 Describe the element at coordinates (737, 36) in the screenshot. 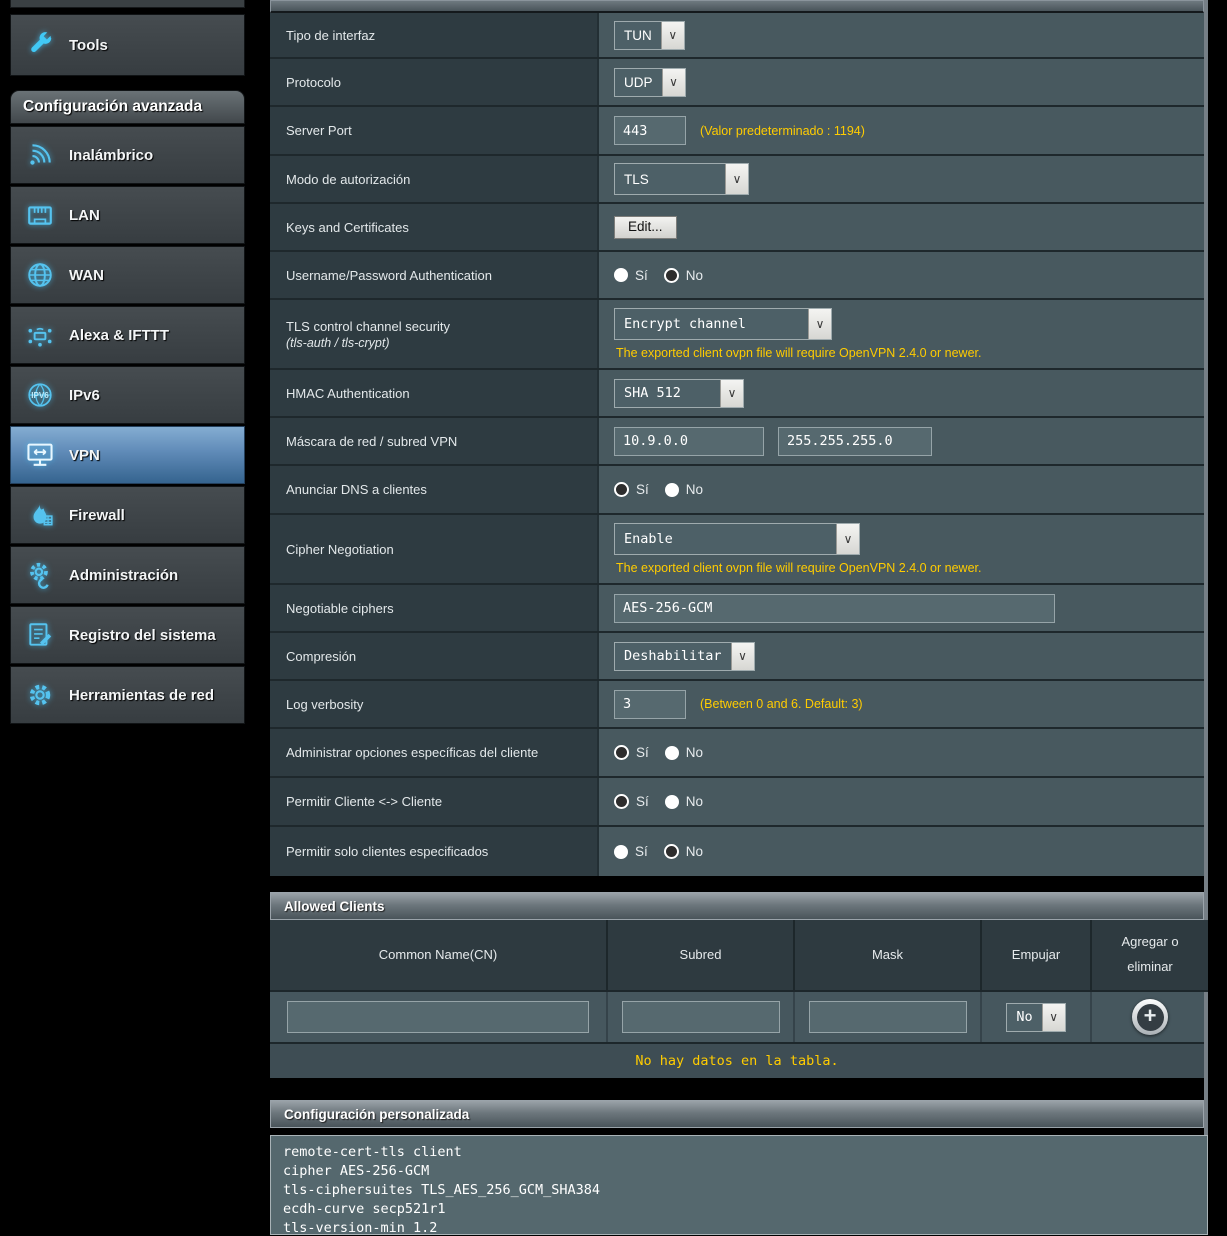

I see `row-interface-type: Tipo de interfaz TUN ∨` at that location.